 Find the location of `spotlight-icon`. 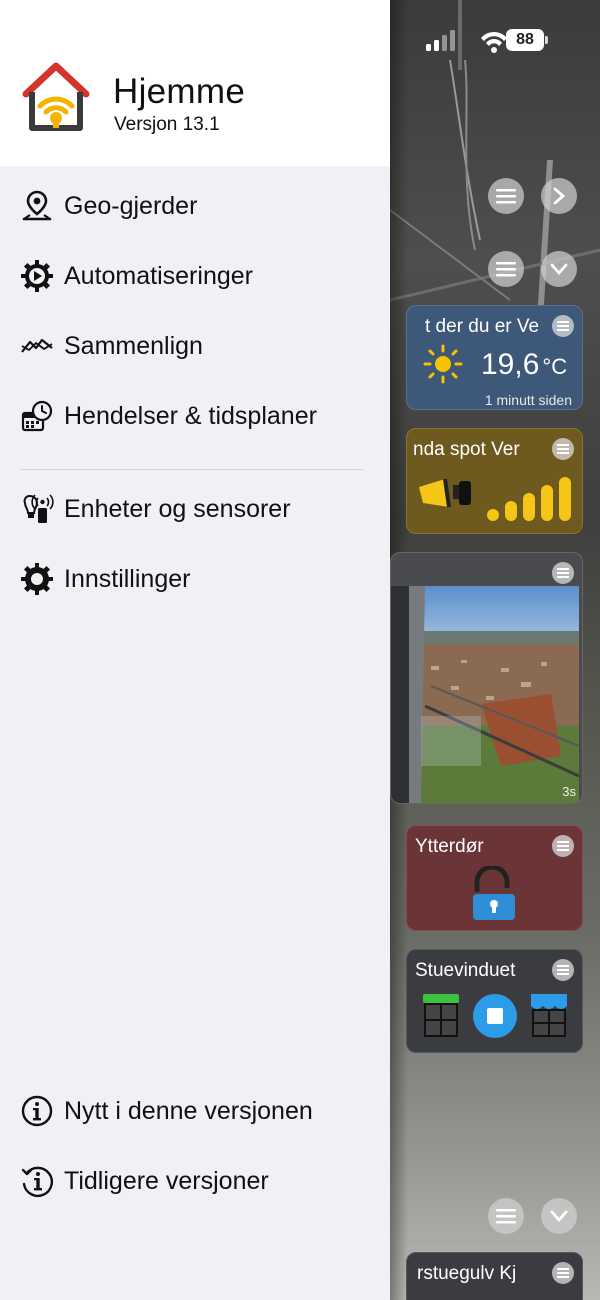

spotlight-icon is located at coordinates (445, 493).